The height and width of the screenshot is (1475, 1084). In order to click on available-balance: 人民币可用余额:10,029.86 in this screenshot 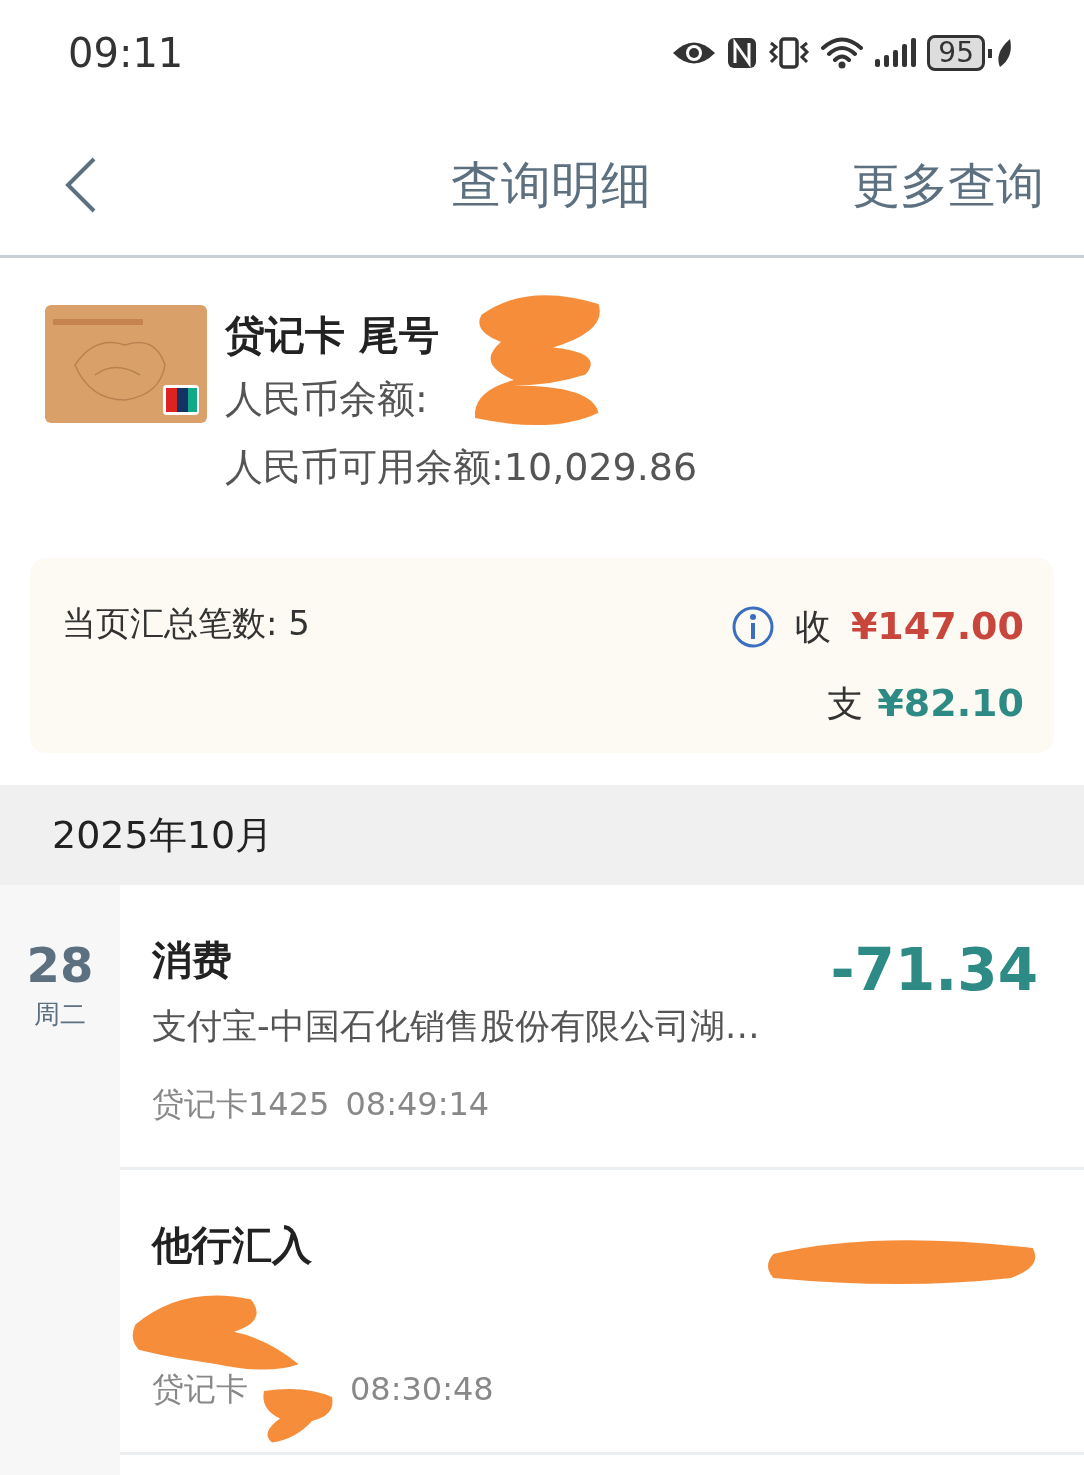, I will do `click(461, 467)`.